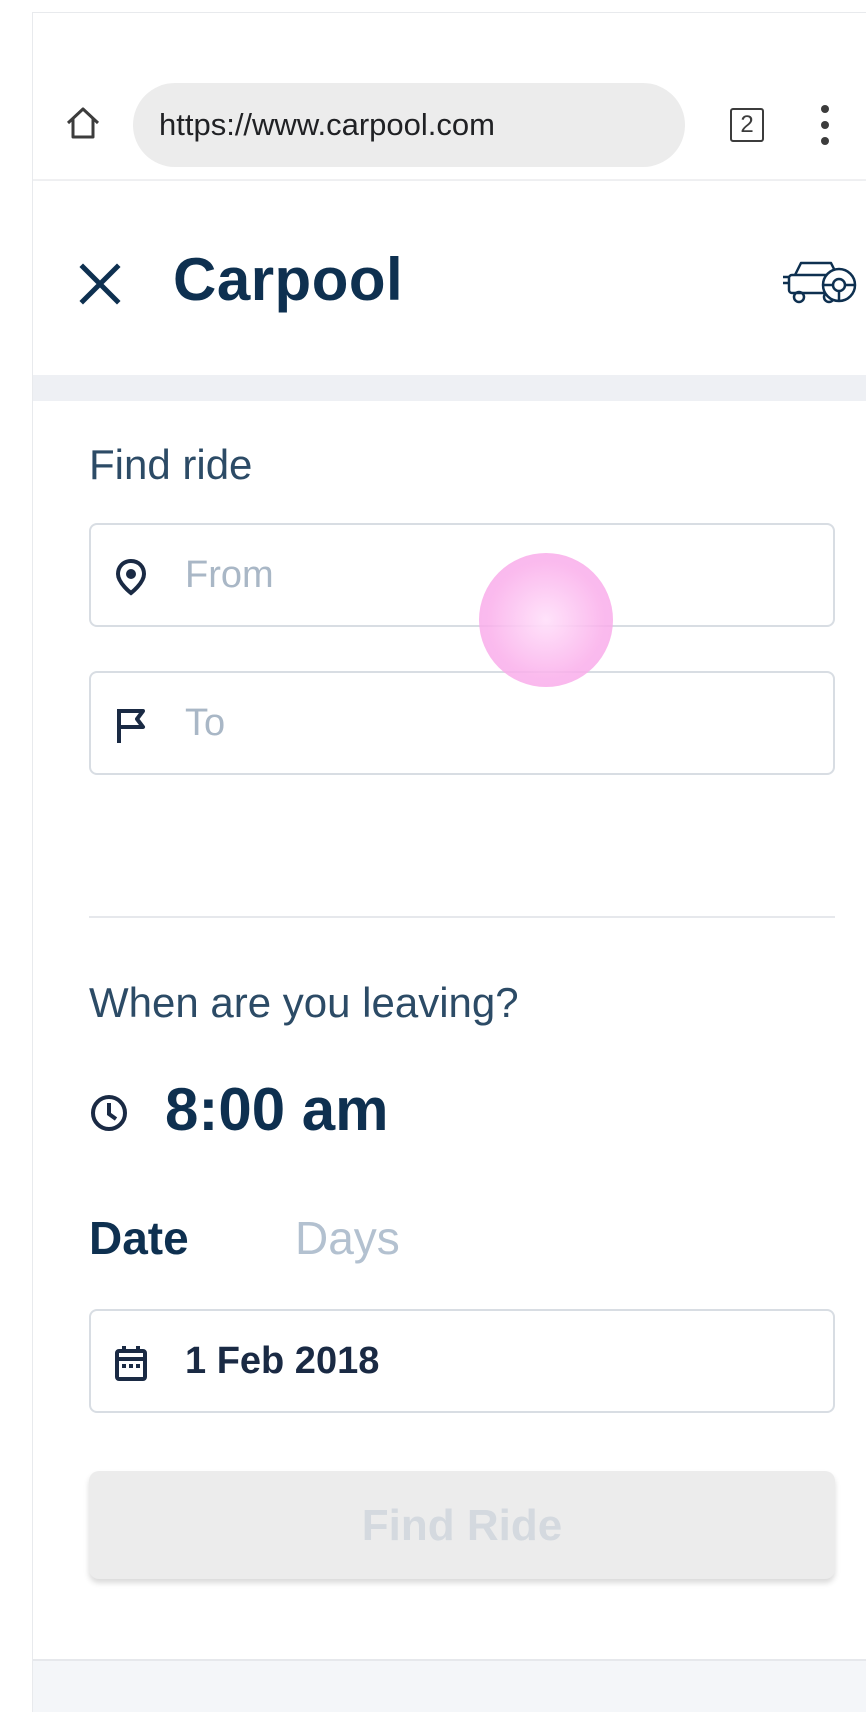 This screenshot has height=1712, width=866. I want to click on url-text: https://www.carpool.com, so click(327, 124).